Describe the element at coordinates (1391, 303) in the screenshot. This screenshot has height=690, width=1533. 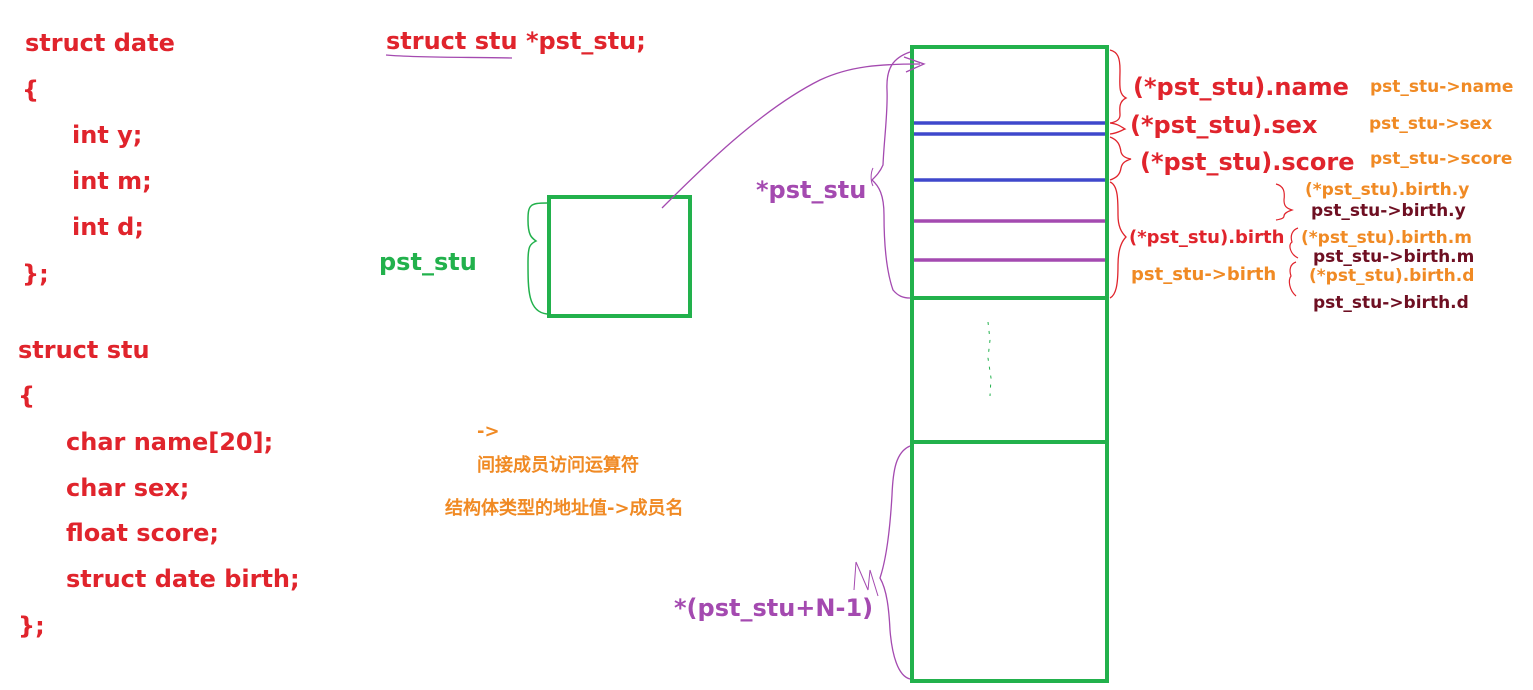
I see `member-birth-d-arrow: pst_stu->birth.d` at that location.